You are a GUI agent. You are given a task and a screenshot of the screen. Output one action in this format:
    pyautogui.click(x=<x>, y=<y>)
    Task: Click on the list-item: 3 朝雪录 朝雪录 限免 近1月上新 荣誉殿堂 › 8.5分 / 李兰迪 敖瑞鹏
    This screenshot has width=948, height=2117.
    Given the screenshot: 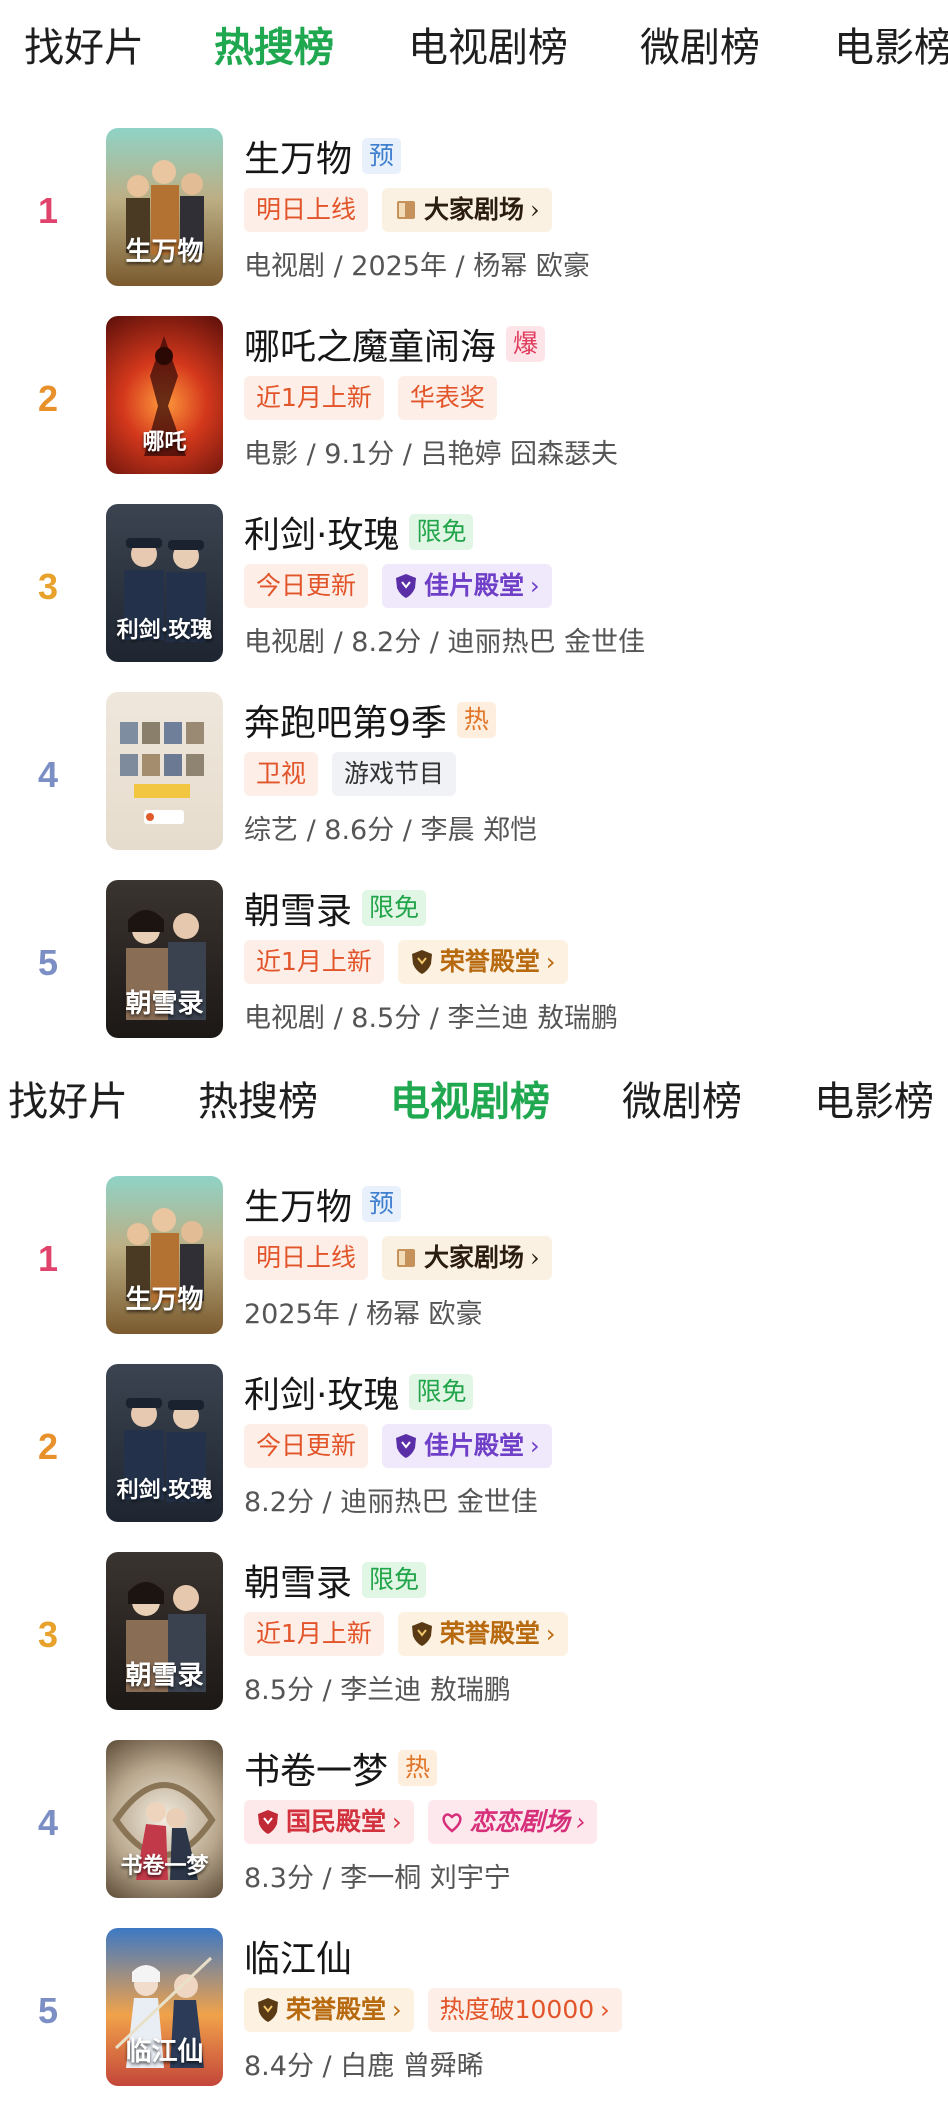 What is the action you would take?
    pyautogui.click(x=474, y=1646)
    